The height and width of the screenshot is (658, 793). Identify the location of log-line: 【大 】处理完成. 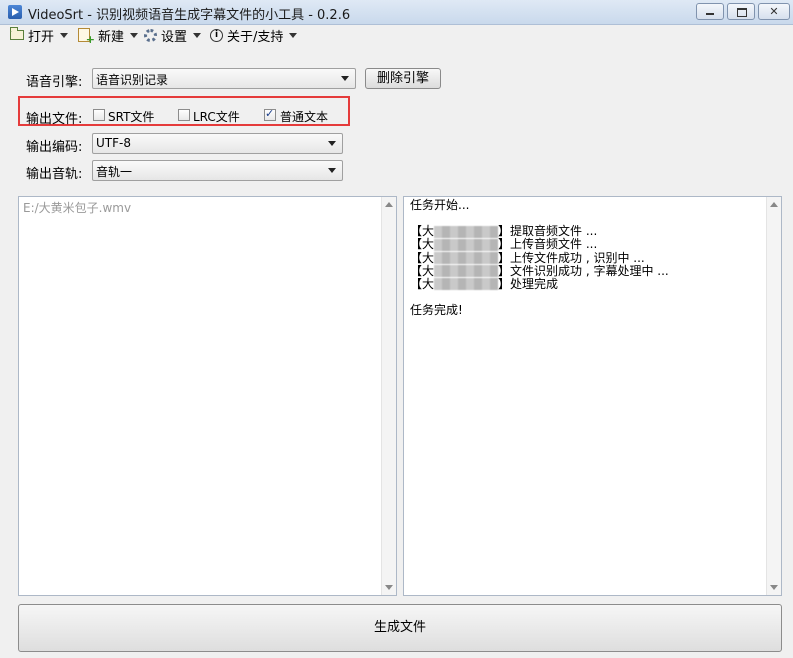
(586, 283).